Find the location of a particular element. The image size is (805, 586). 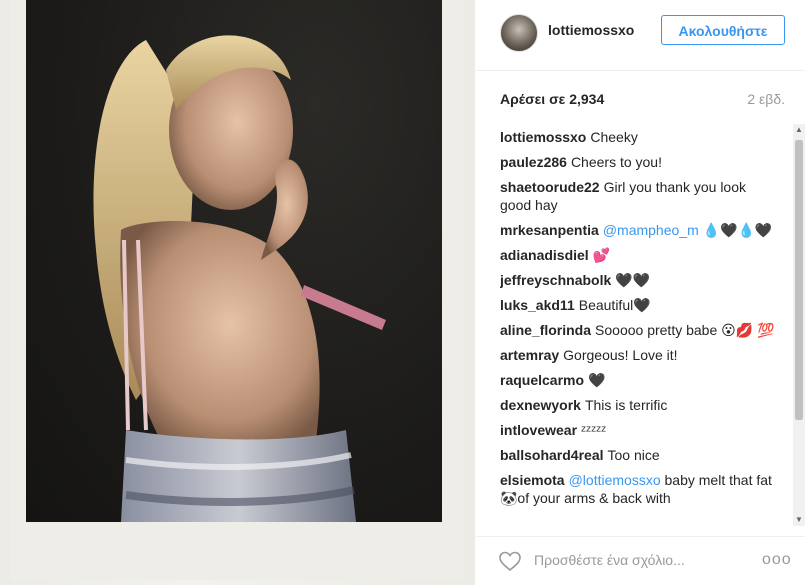

comment-username: luks_akd11 is located at coordinates (537, 305).